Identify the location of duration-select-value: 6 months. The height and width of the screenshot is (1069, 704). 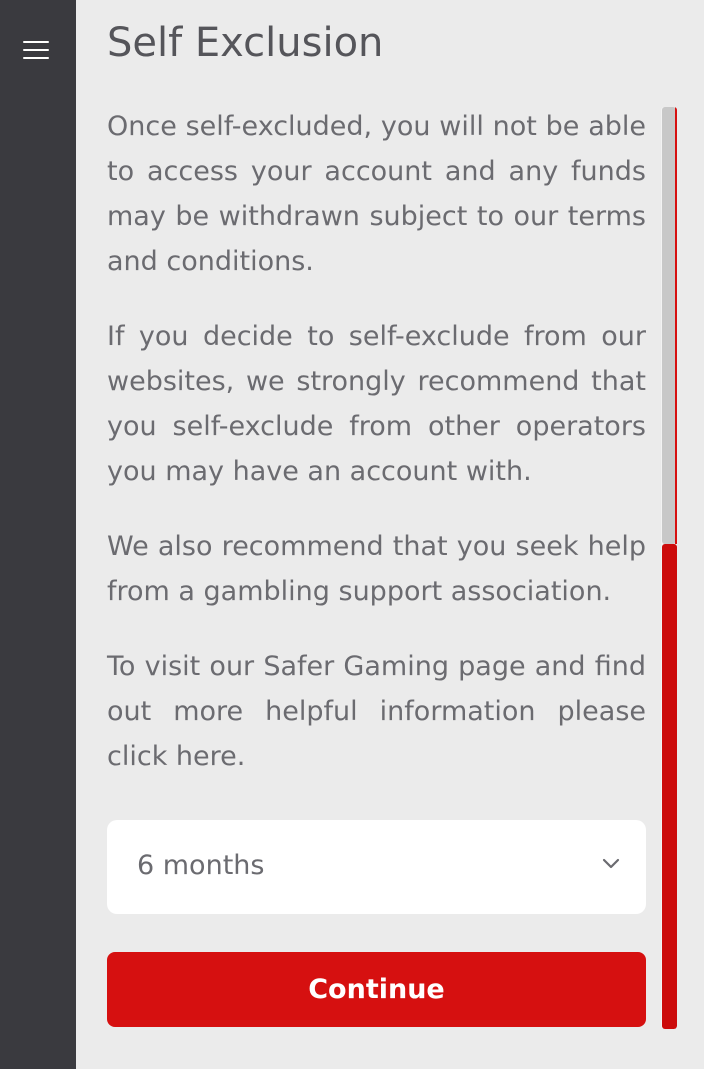
(201, 865).